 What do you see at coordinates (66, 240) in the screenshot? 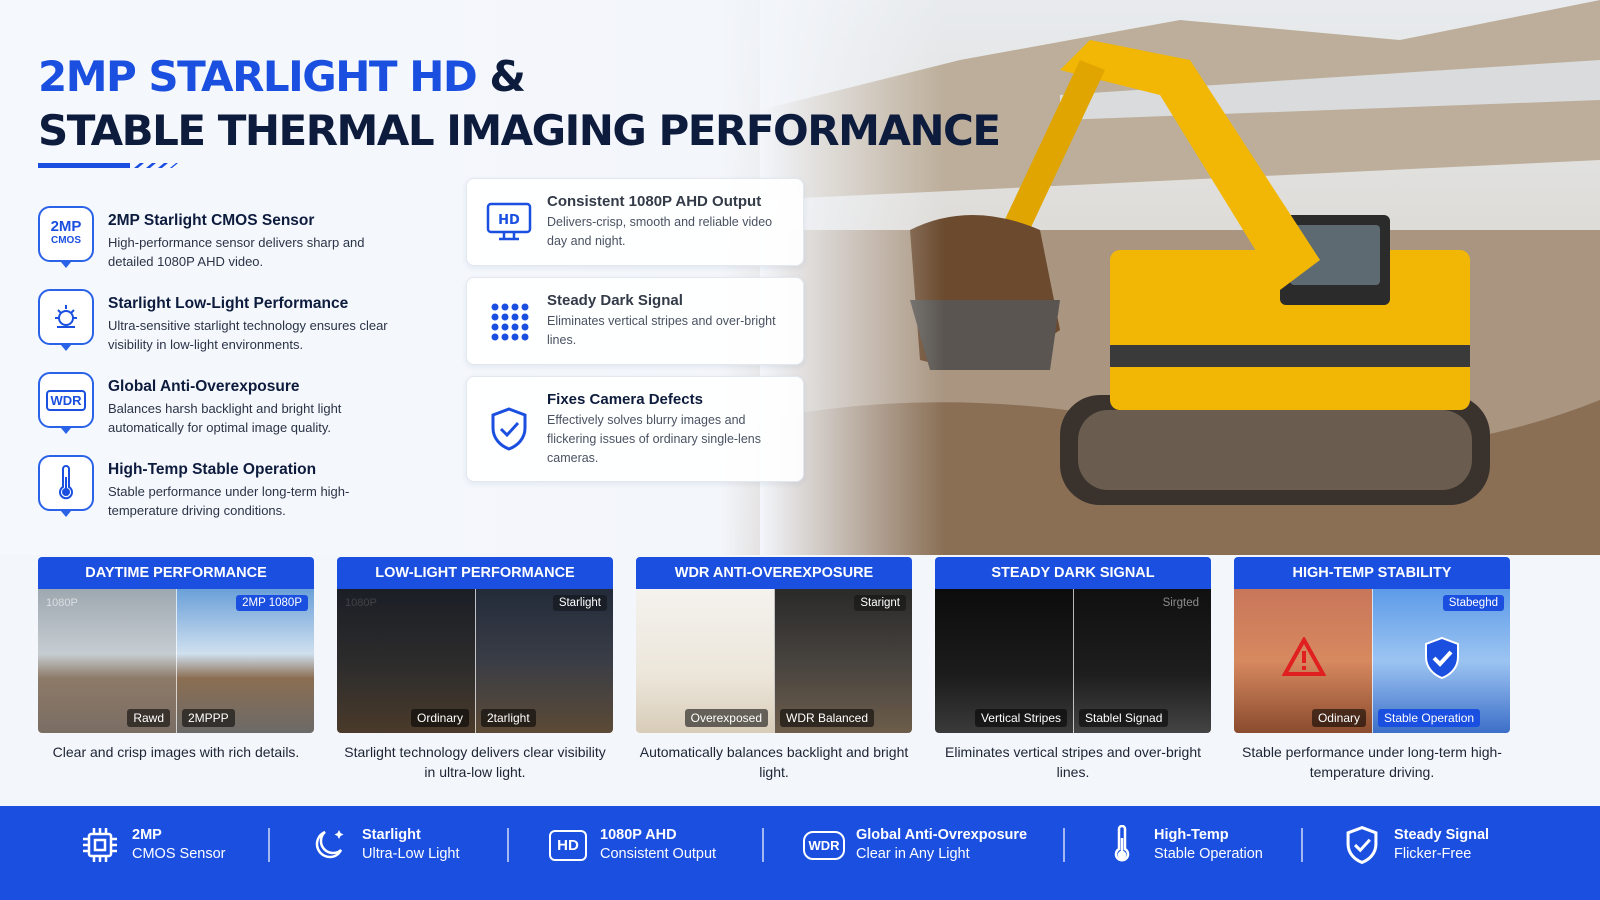
I see `chip-icon-sublabel: CMOS` at bounding box center [66, 240].